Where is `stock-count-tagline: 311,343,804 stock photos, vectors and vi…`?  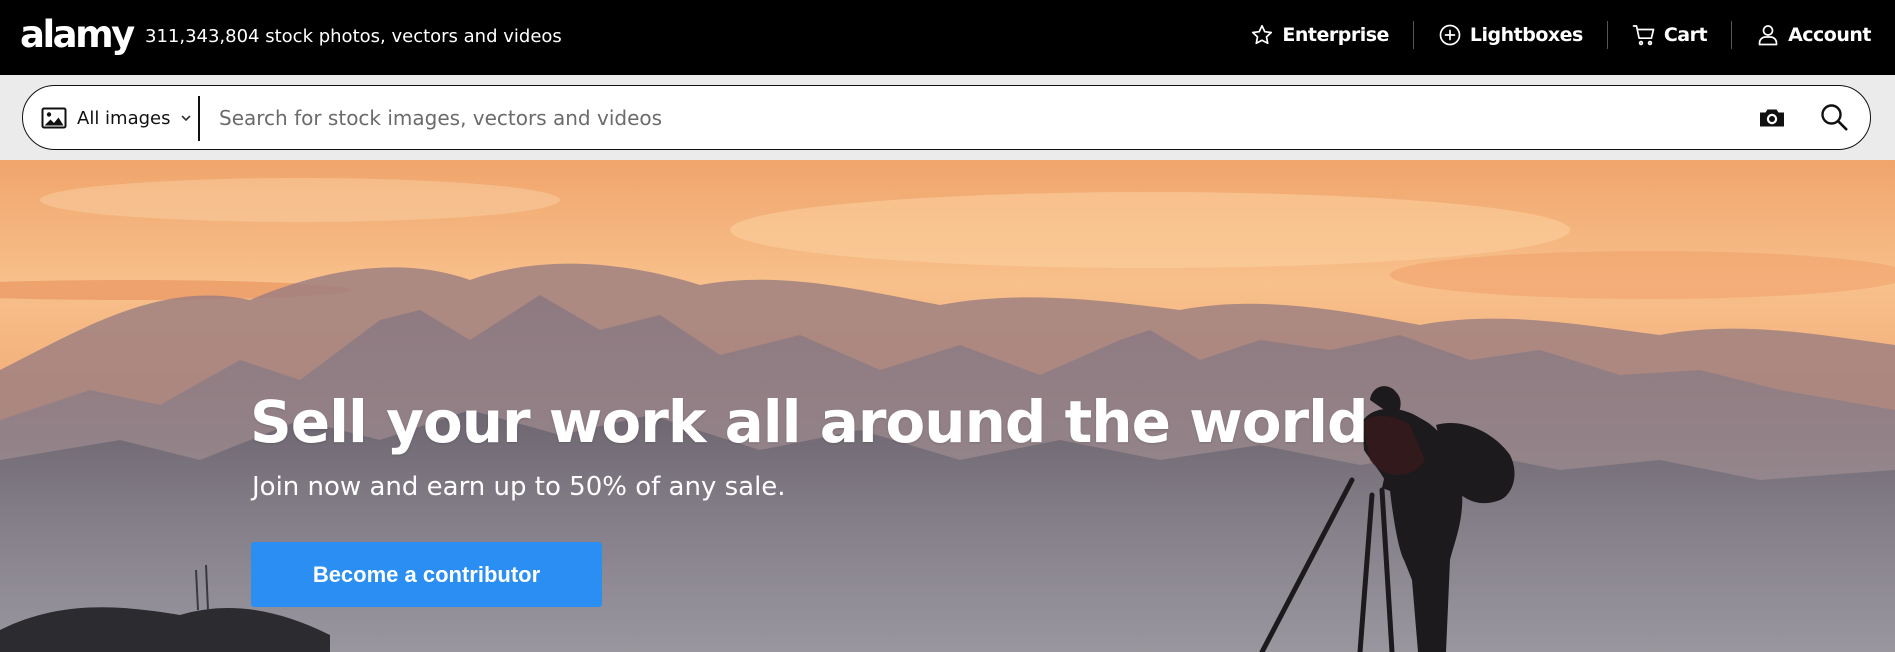
stock-count-tagline: 311,343,804 stock photos, vectors and vi… is located at coordinates (353, 36).